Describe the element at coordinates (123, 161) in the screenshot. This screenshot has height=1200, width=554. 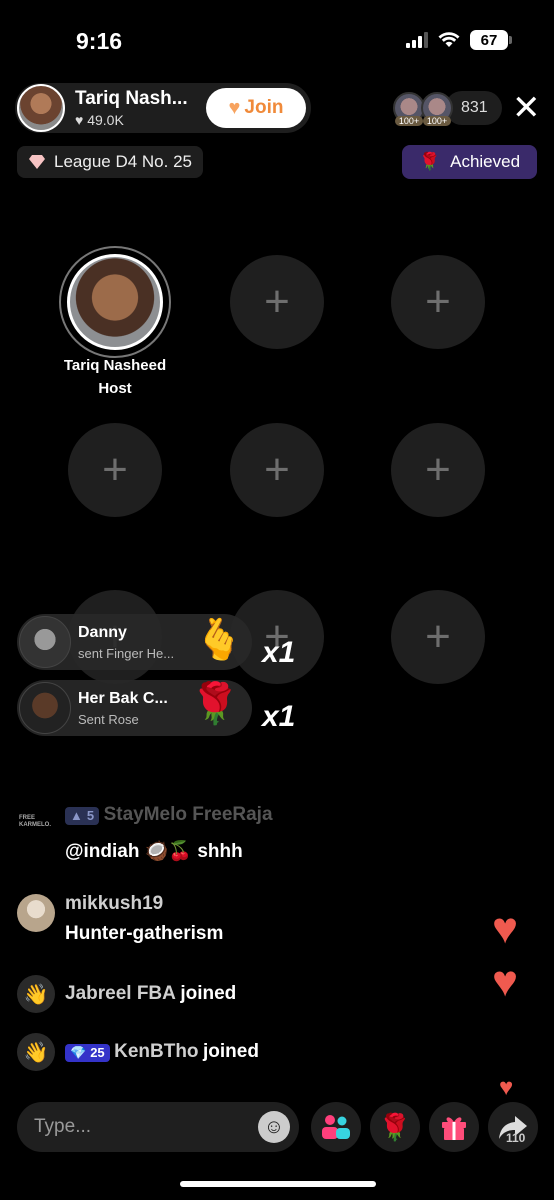
I see `league-label: League D4 No. 25` at that location.